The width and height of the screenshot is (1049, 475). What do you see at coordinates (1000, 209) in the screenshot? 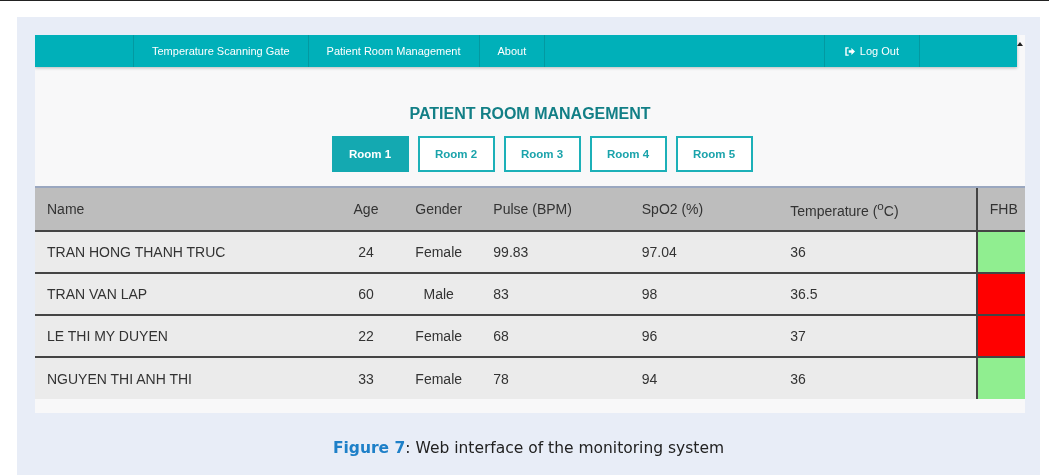
I see `column-header: FHB` at bounding box center [1000, 209].